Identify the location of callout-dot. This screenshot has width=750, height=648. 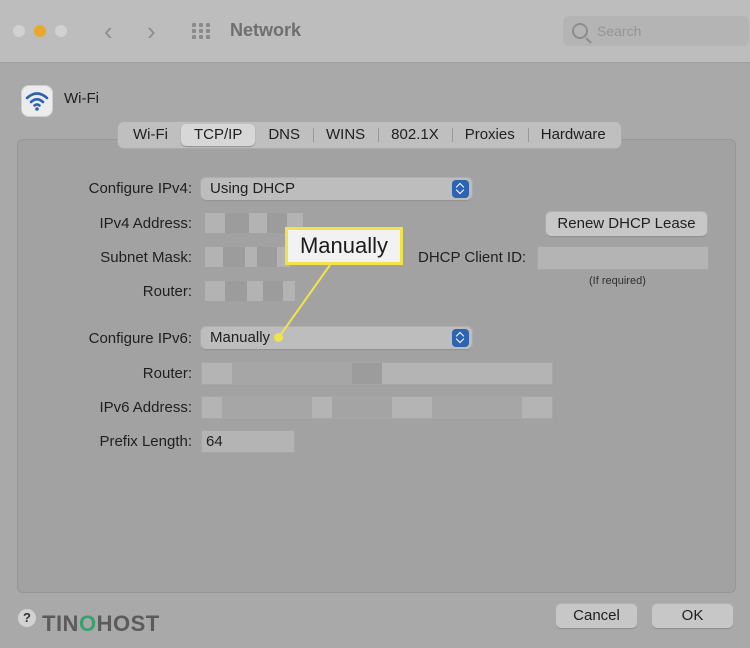
(278, 337).